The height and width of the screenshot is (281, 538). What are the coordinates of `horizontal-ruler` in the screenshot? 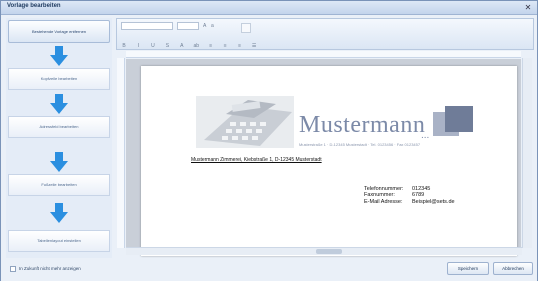 It's located at (323, 57).